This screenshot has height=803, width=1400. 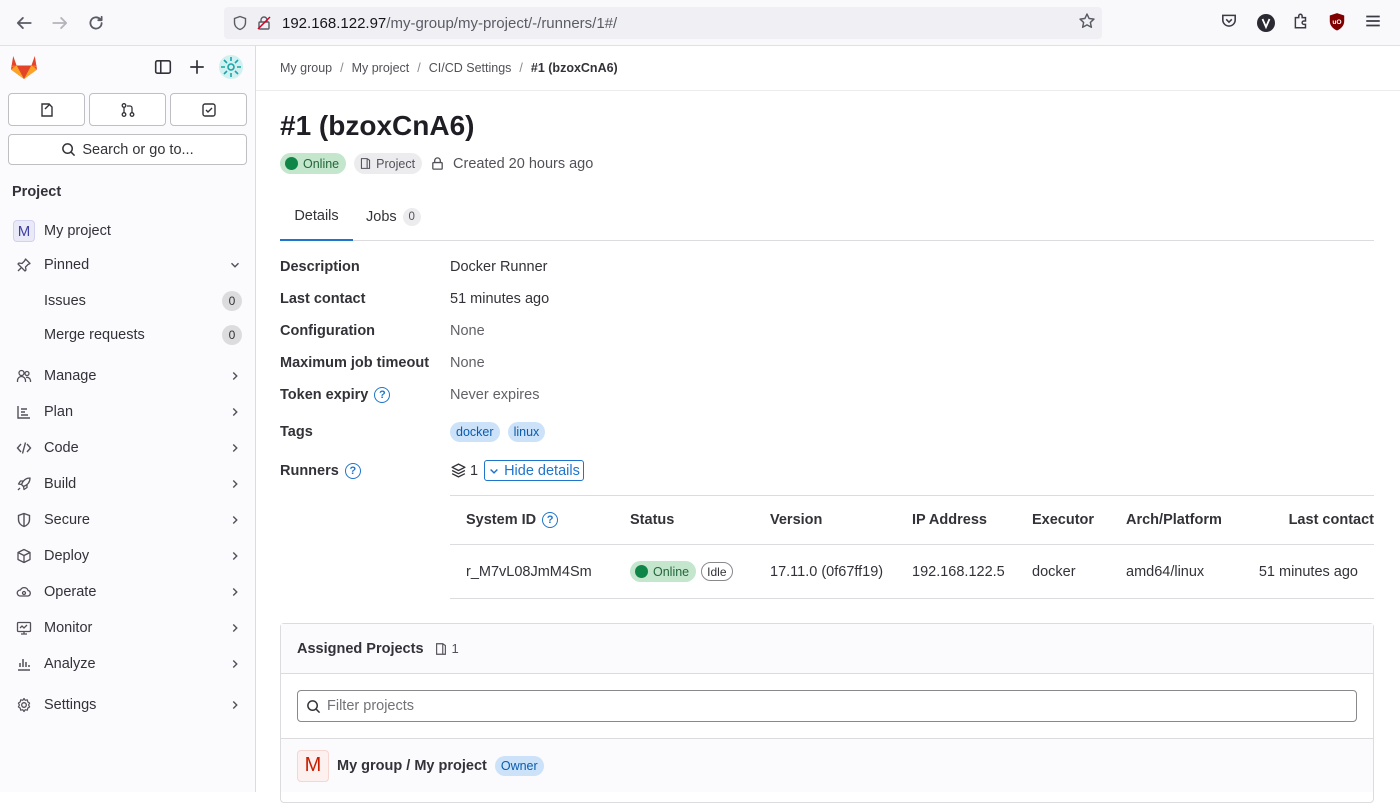 What do you see at coordinates (197, 67) in the screenshot?
I see `plus-icon` at bounding box center [197, 67].